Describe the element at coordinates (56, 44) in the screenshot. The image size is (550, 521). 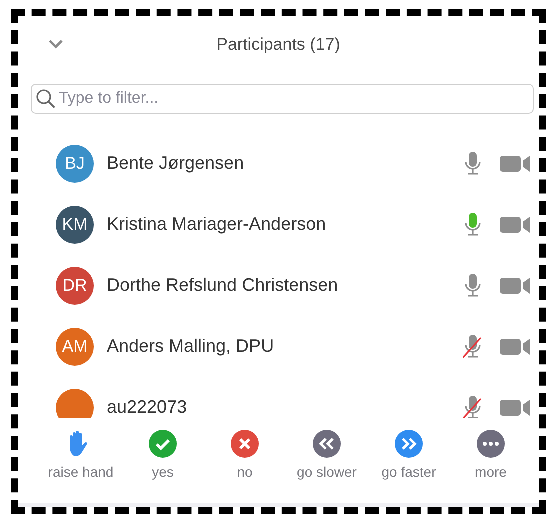
I see `chevron-icon` at that location.